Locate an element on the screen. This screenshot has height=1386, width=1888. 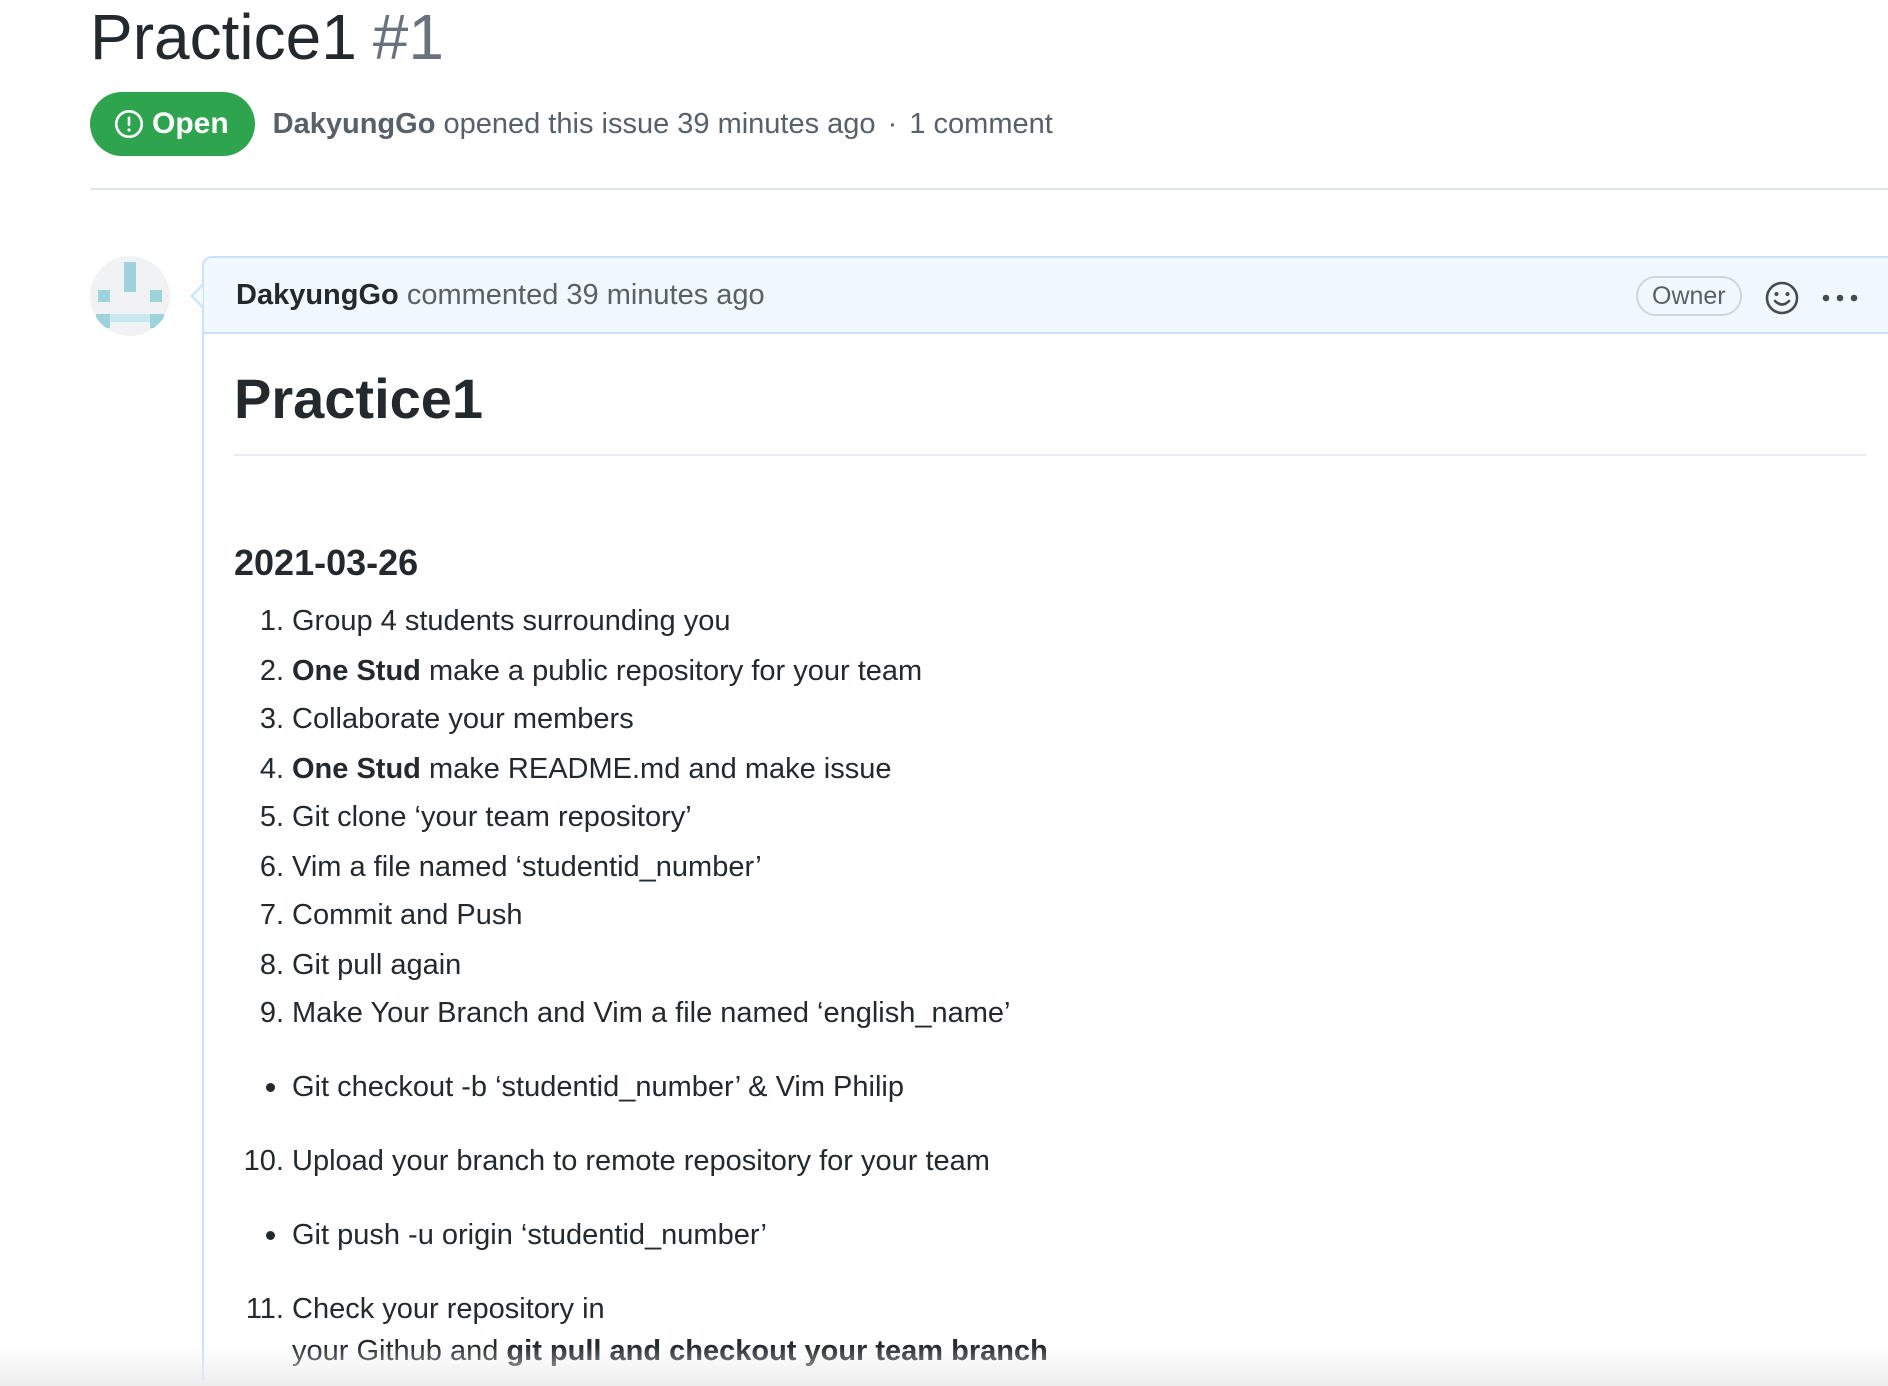
list-item-text: Vim a file named ‘studentid_number’ is located at coordinates (527, 867).